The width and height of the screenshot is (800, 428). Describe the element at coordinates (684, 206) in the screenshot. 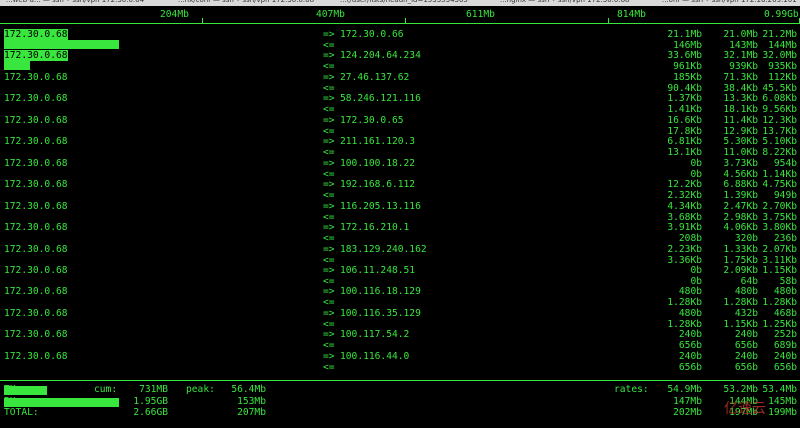

I see `tx-rate: 4.34Kb` at that location.